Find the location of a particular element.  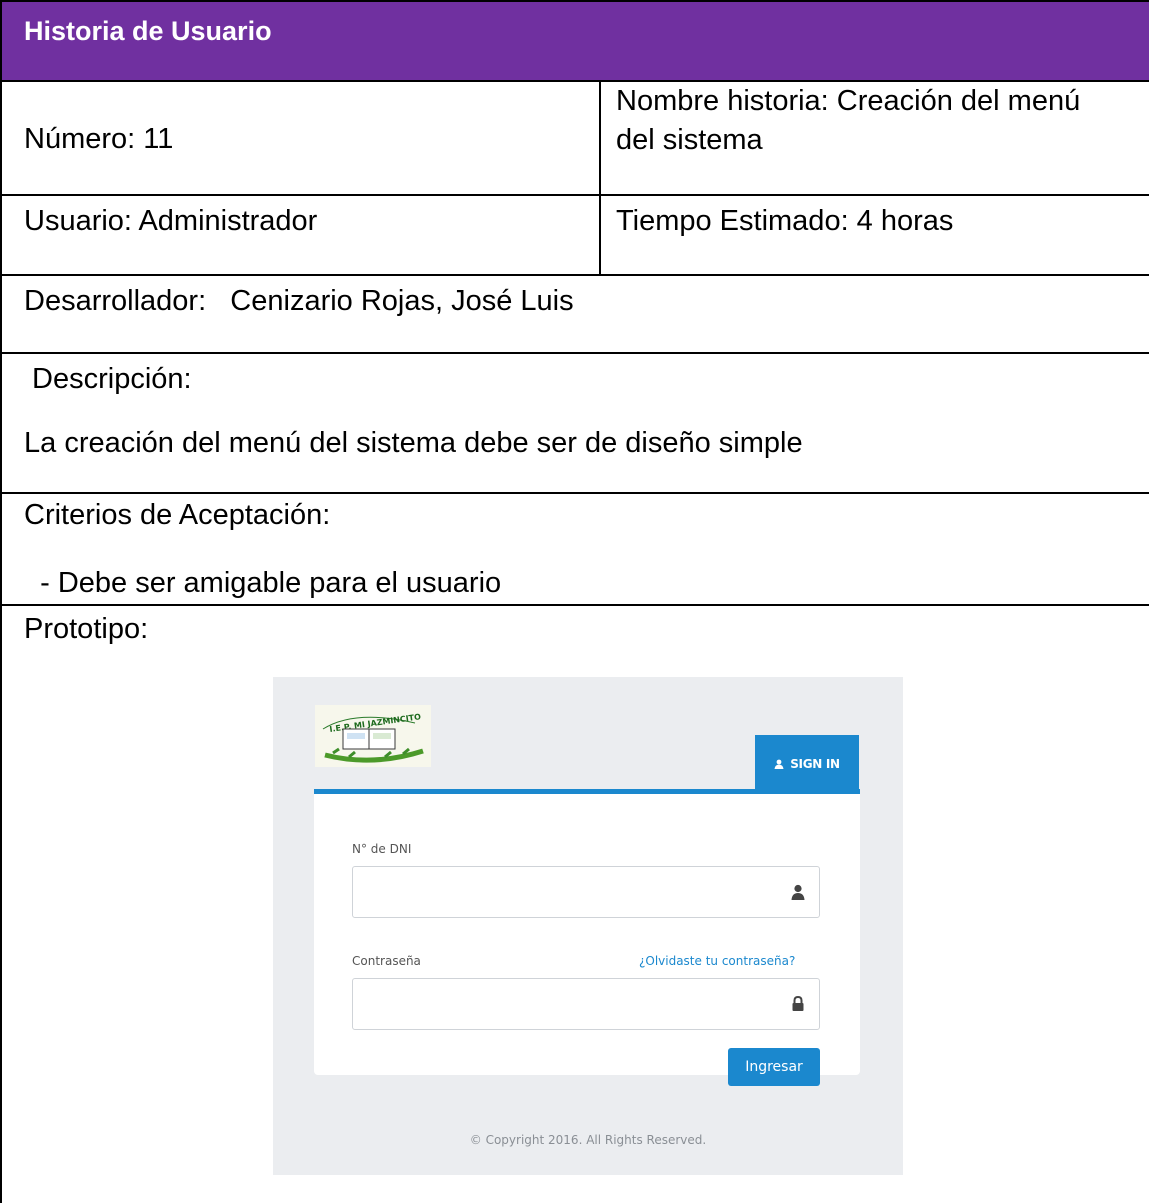

dni-label: N° de DNI is located at coordinates (382, 849).